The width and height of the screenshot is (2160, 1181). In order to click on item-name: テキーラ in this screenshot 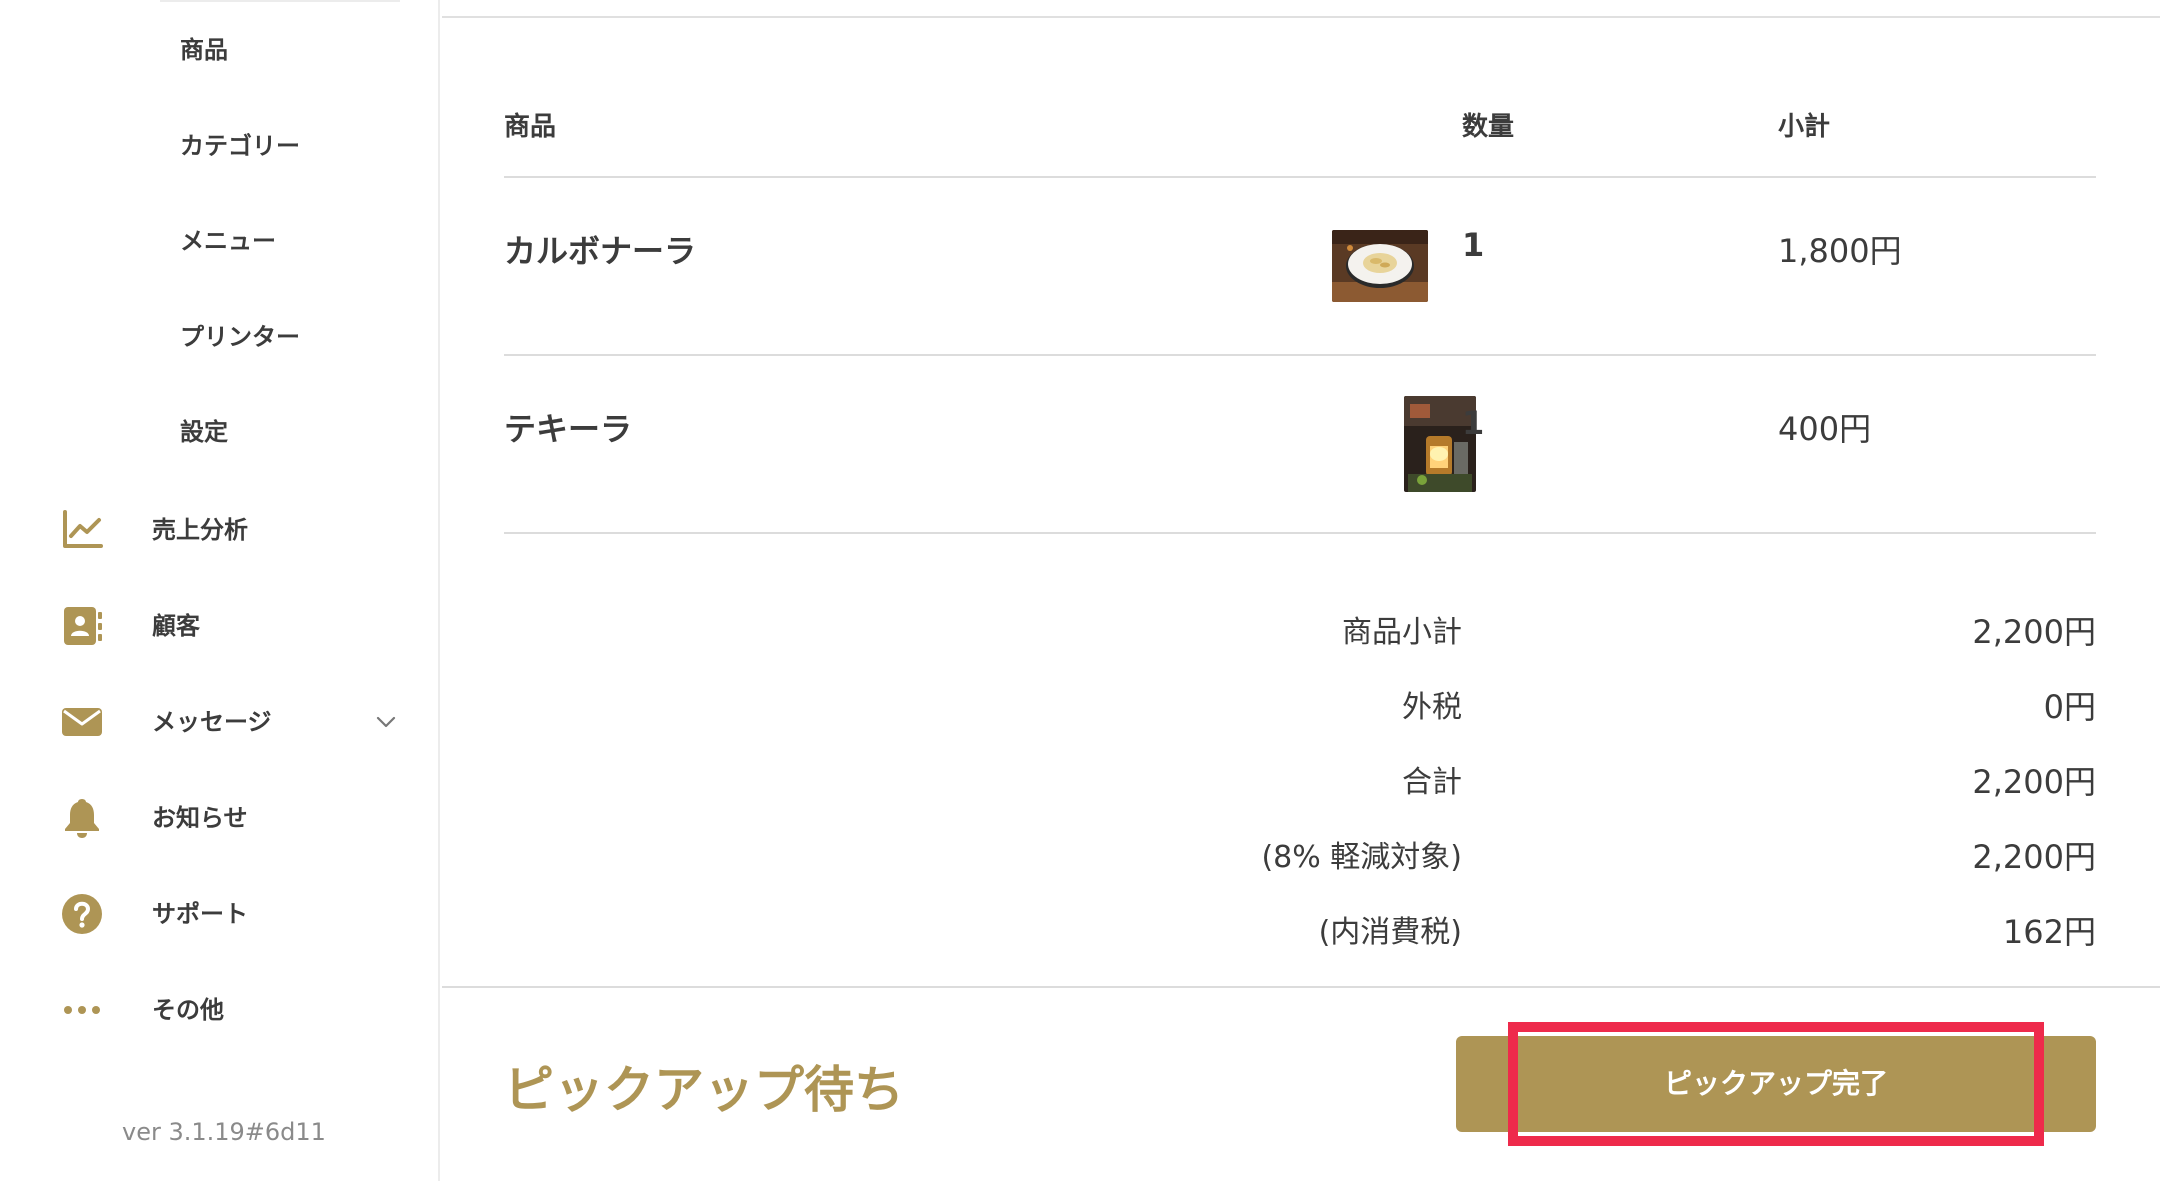, I will do `click(568, 429)`.